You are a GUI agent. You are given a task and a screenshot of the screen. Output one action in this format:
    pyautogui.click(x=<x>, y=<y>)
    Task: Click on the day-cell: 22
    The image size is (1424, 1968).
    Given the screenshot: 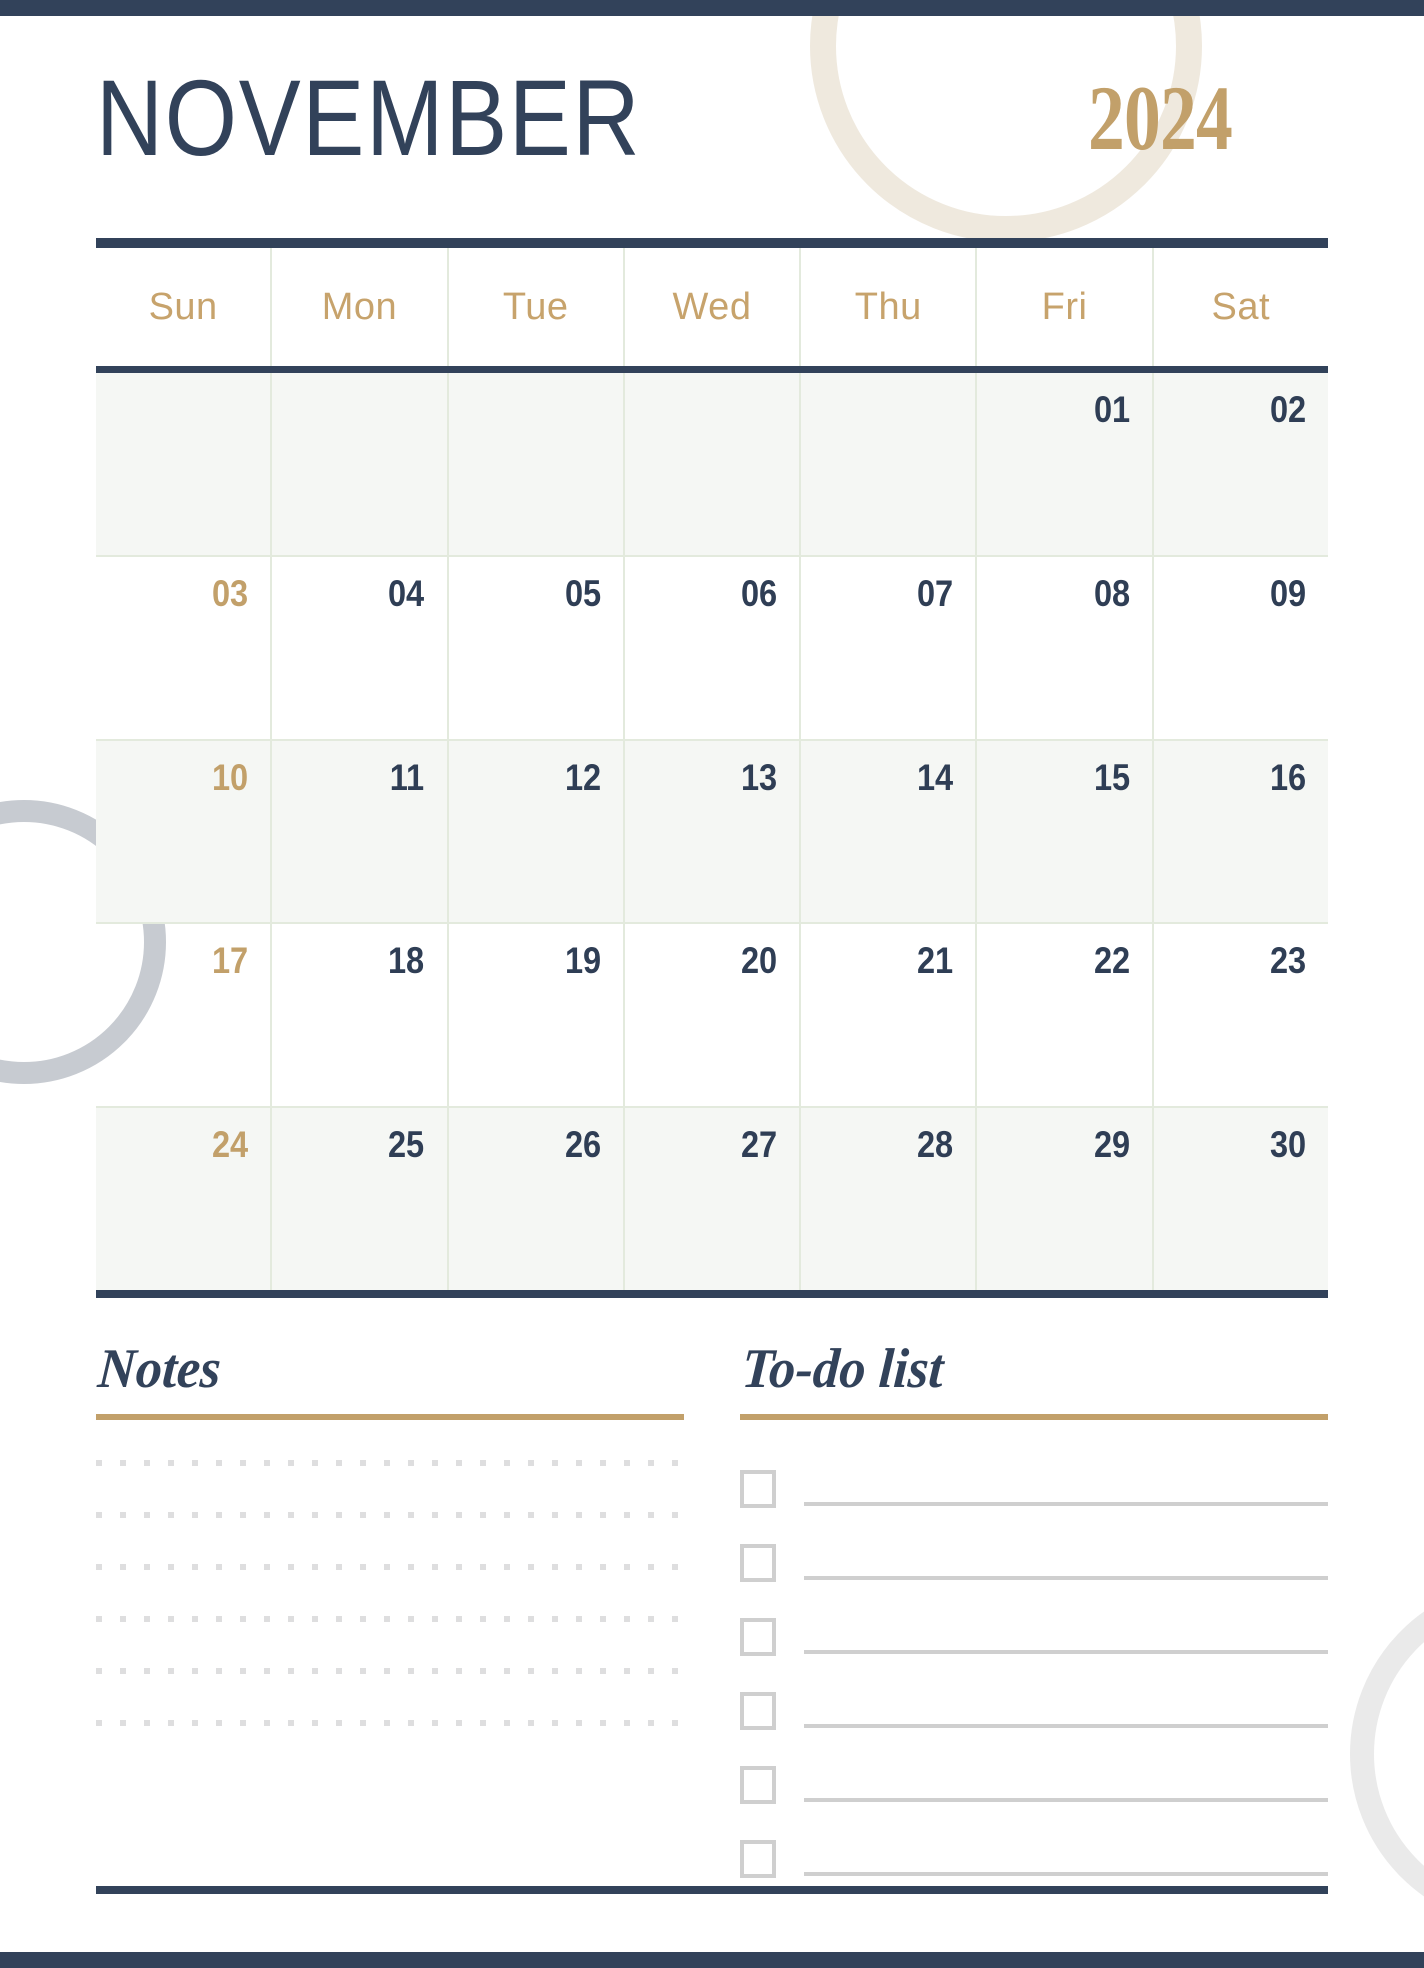 What is the action you would take?
    pyautogui.click(x=1063, y=1015)
    